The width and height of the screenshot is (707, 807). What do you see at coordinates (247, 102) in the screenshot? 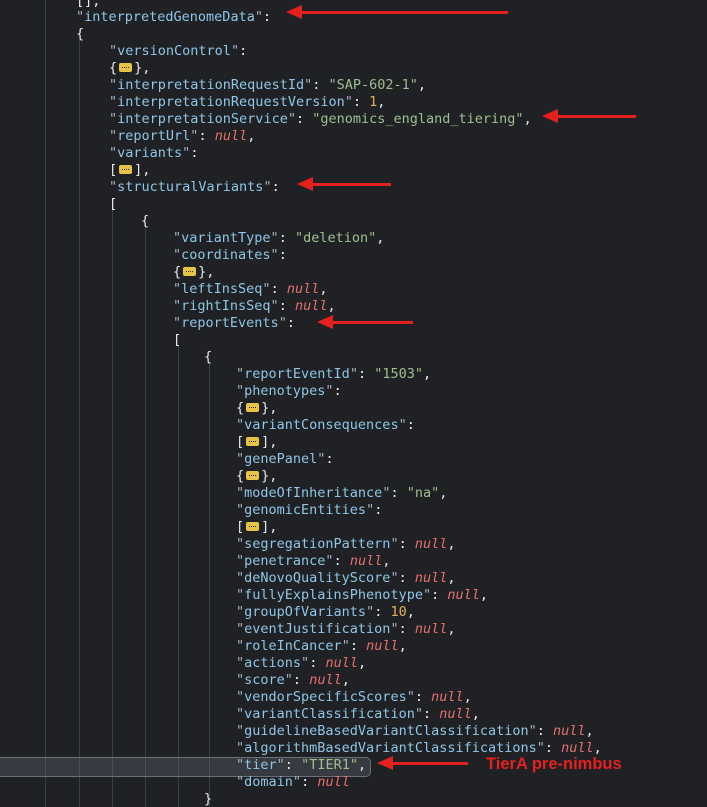
I see `code-line: "interpretationRequestVersion": 1,` at bounding box center [247, 102].